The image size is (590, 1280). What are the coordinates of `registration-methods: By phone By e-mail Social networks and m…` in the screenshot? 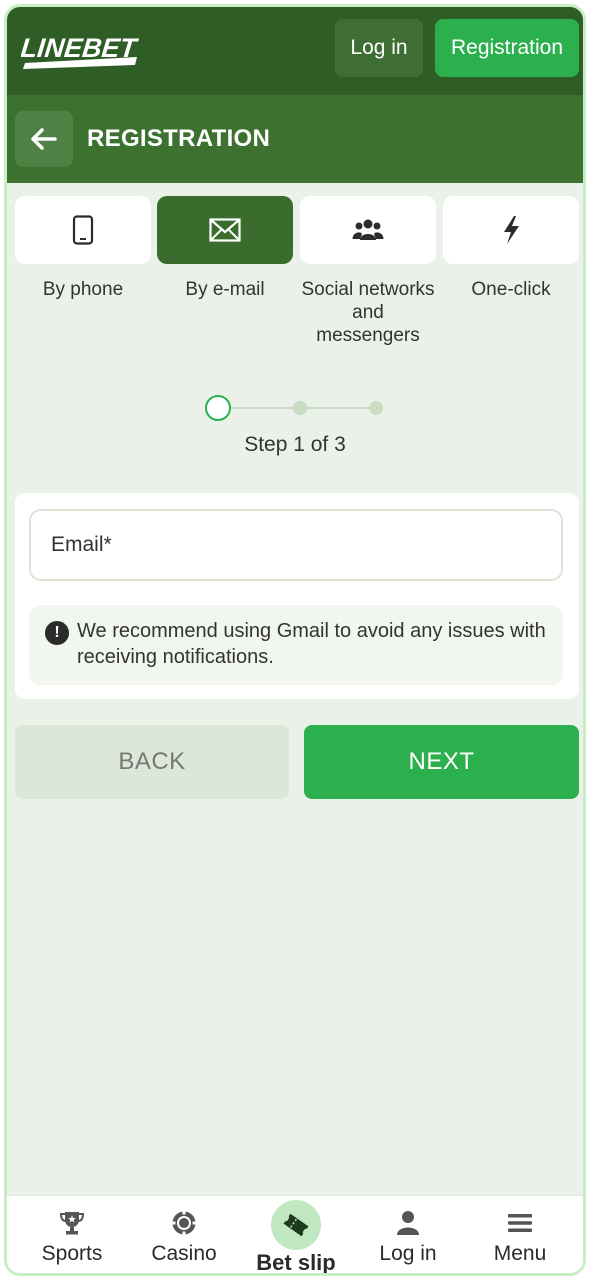 It's located at (297, 281).